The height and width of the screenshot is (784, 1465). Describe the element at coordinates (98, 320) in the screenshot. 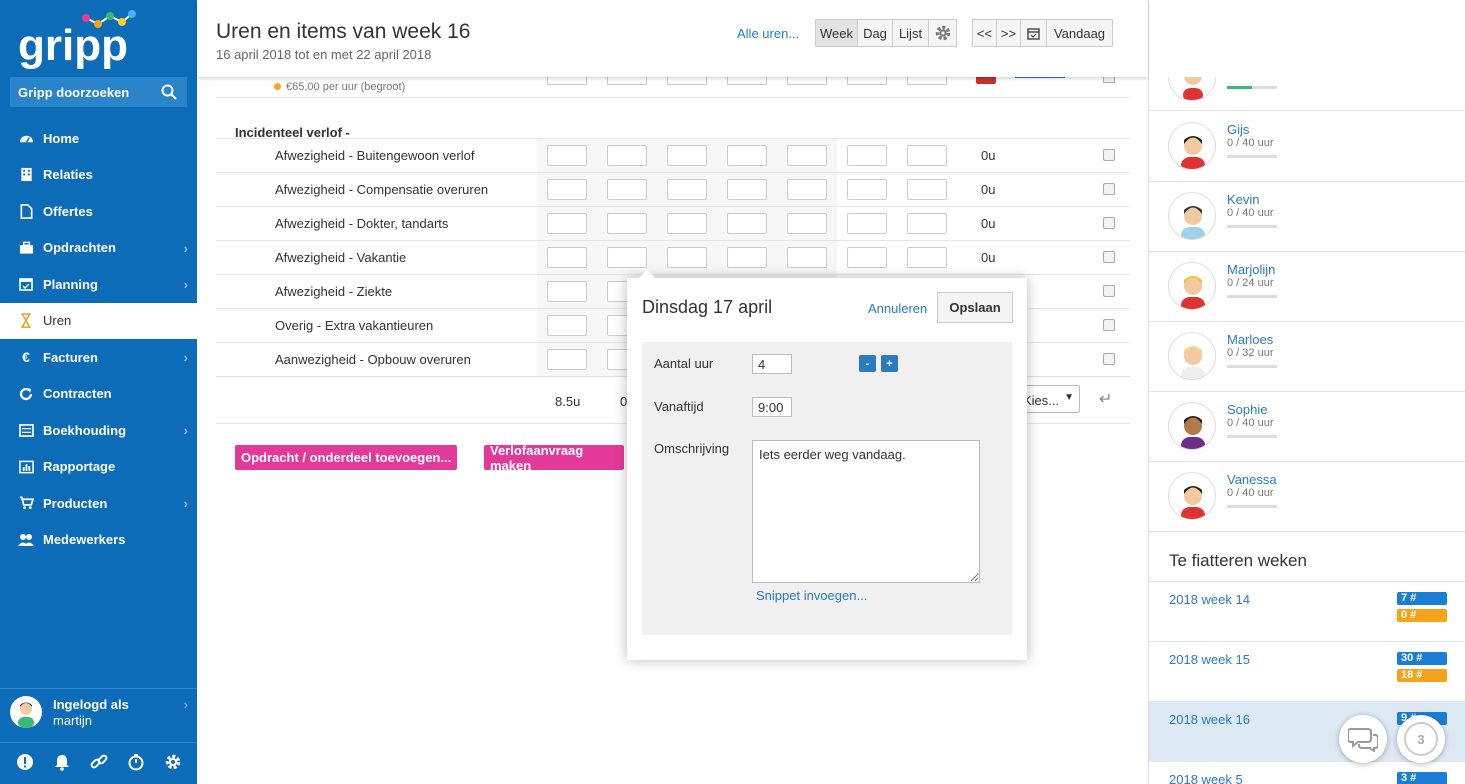

I see `sidebar-item-uren: Uren` at that location.